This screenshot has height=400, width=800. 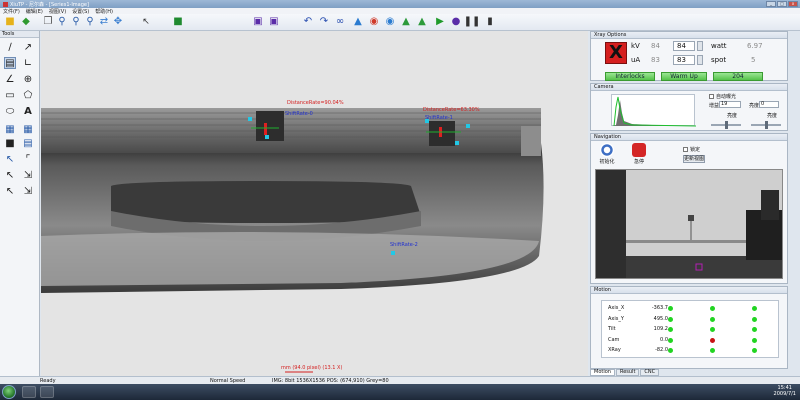 What do you see at coordinates (47, 392) in the screenshot?
I see `taskbar-app-explorer` at bounding box center [47, 392].